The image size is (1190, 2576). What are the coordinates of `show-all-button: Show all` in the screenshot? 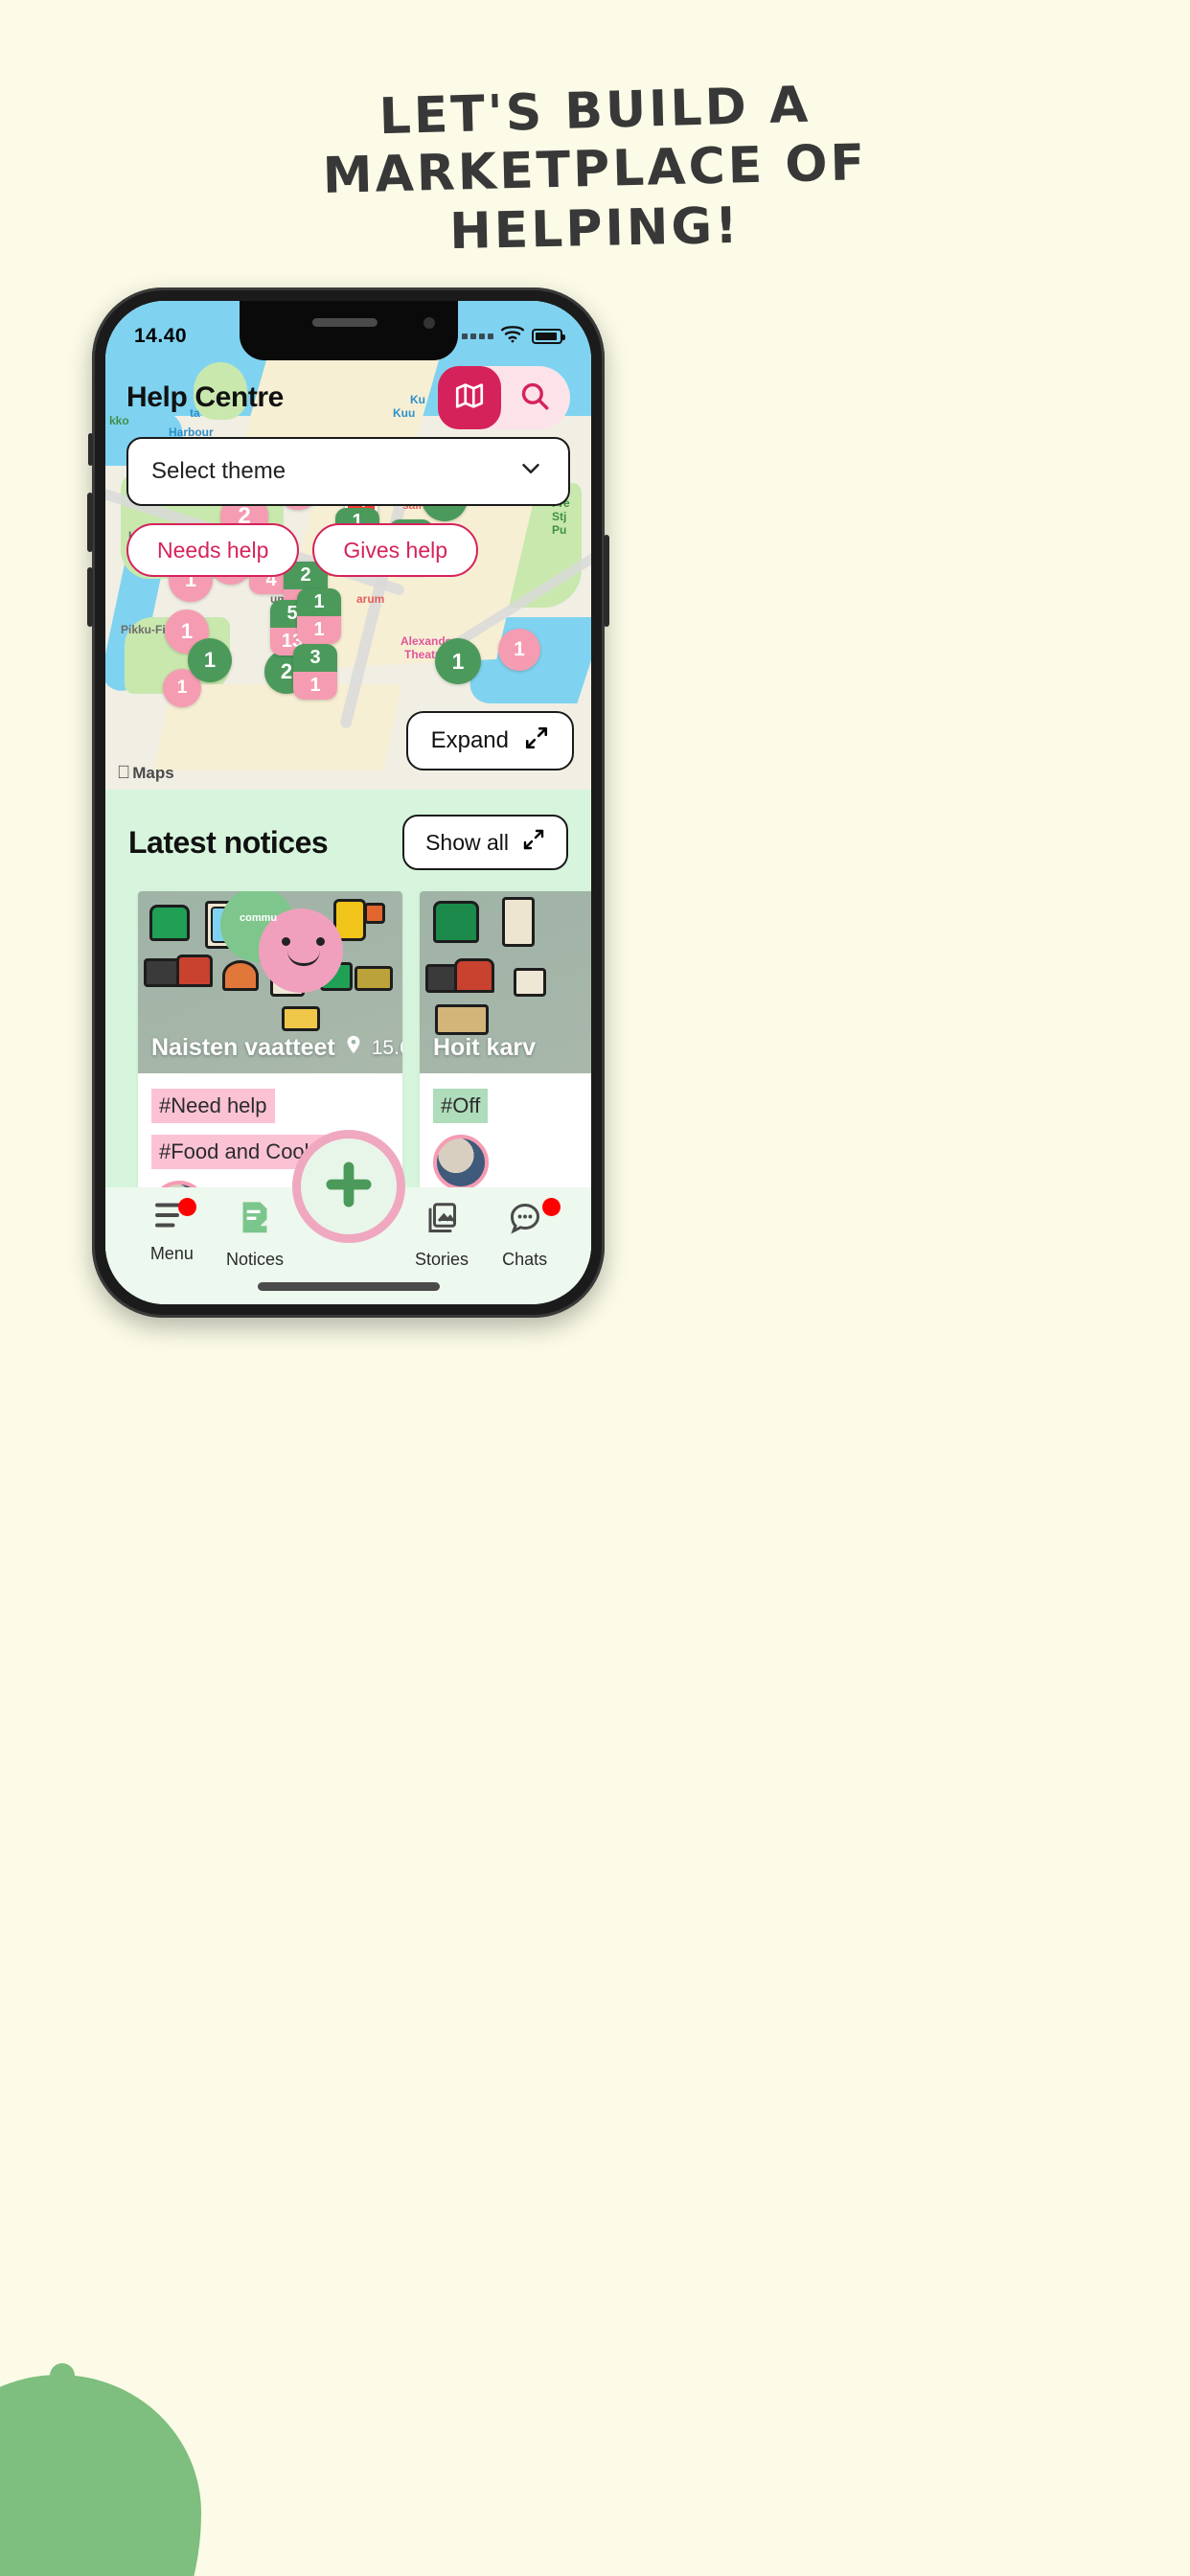 It's located at (485, 842).